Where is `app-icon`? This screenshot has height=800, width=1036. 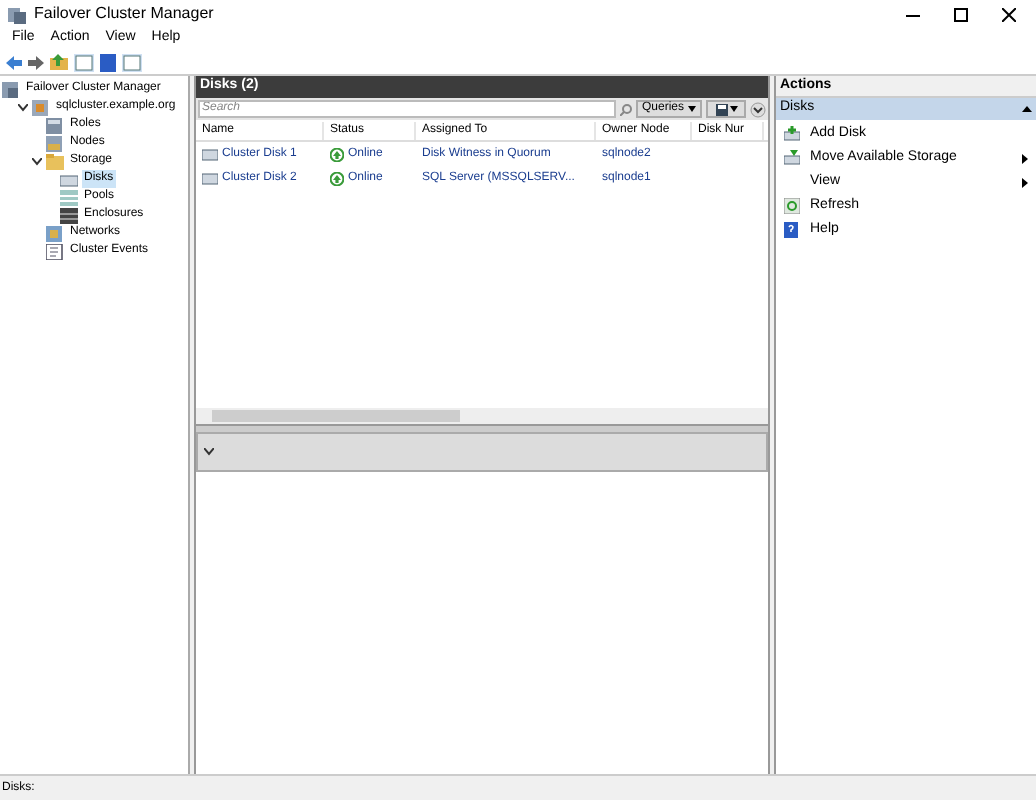 app-icon is located at coordinates (17, 14).